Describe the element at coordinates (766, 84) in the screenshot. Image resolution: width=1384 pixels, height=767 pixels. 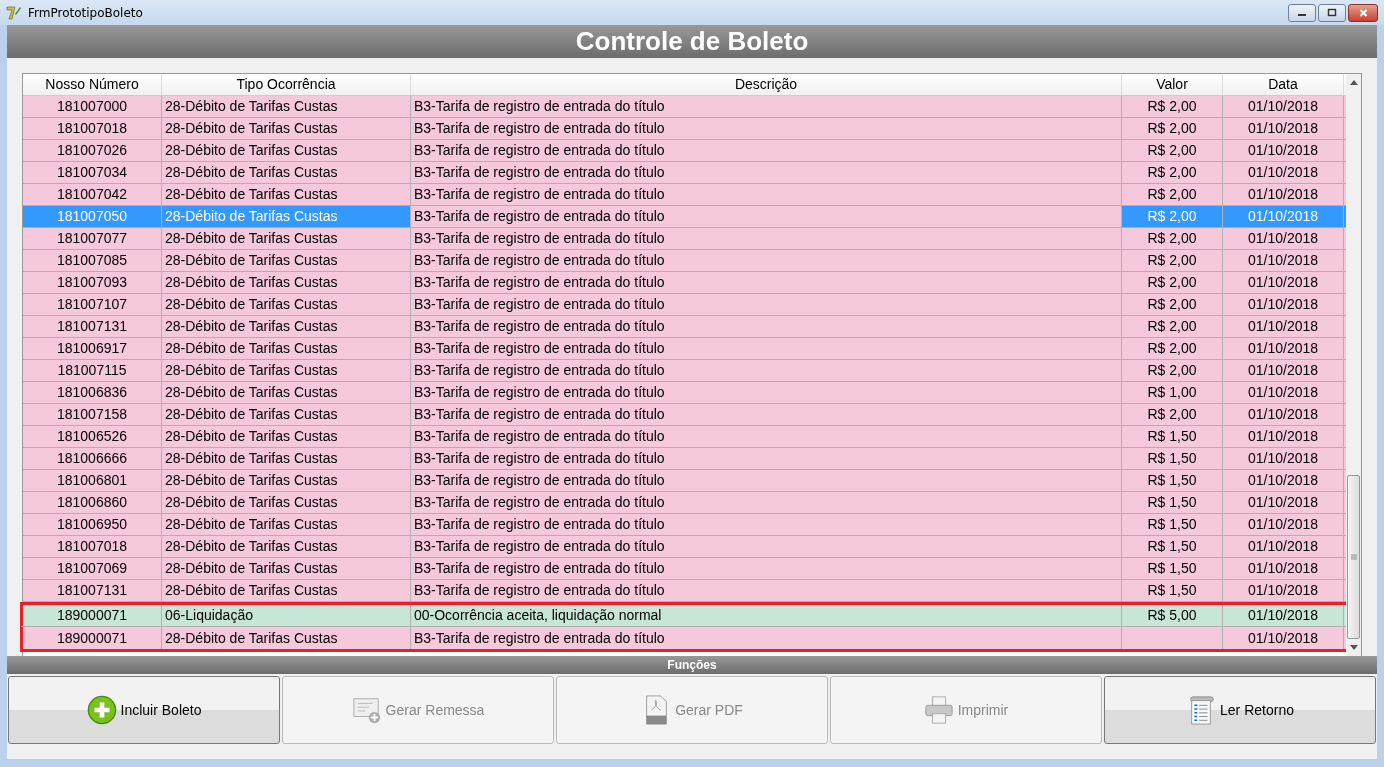
I see `column-header: Descrição` at that location.